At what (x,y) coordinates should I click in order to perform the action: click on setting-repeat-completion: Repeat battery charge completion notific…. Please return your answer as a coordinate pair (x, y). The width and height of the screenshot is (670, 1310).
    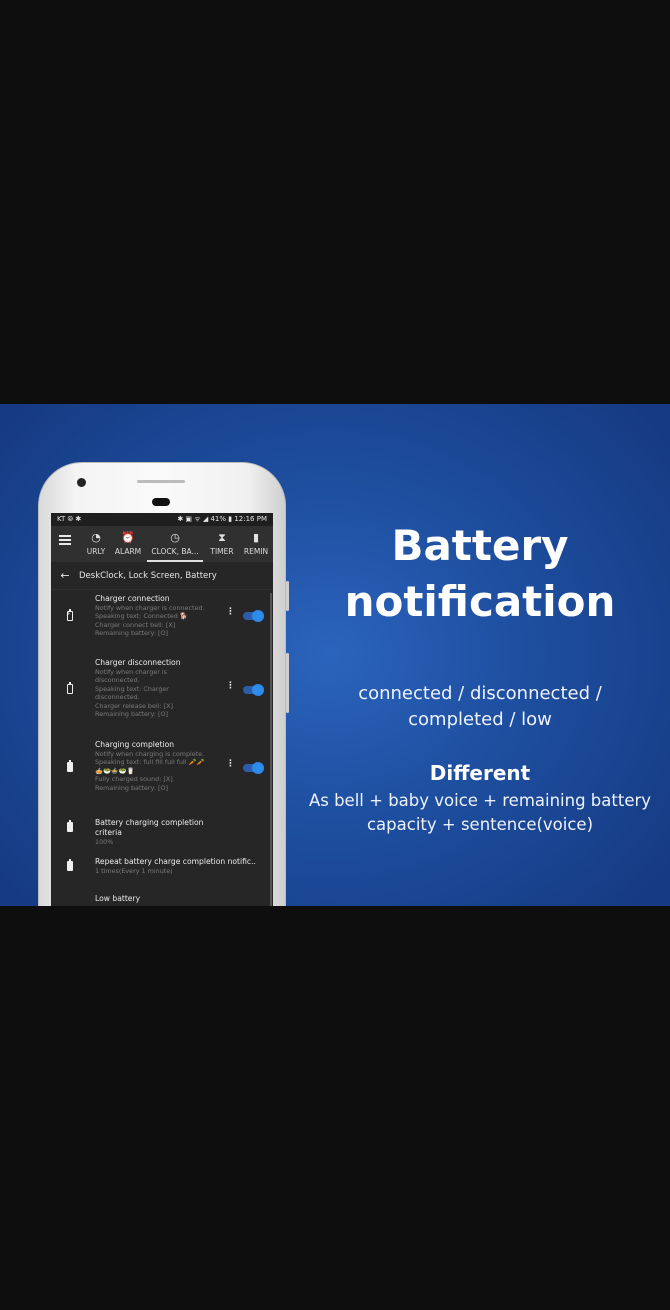
    Looking at the image, I should click on (162, 868).